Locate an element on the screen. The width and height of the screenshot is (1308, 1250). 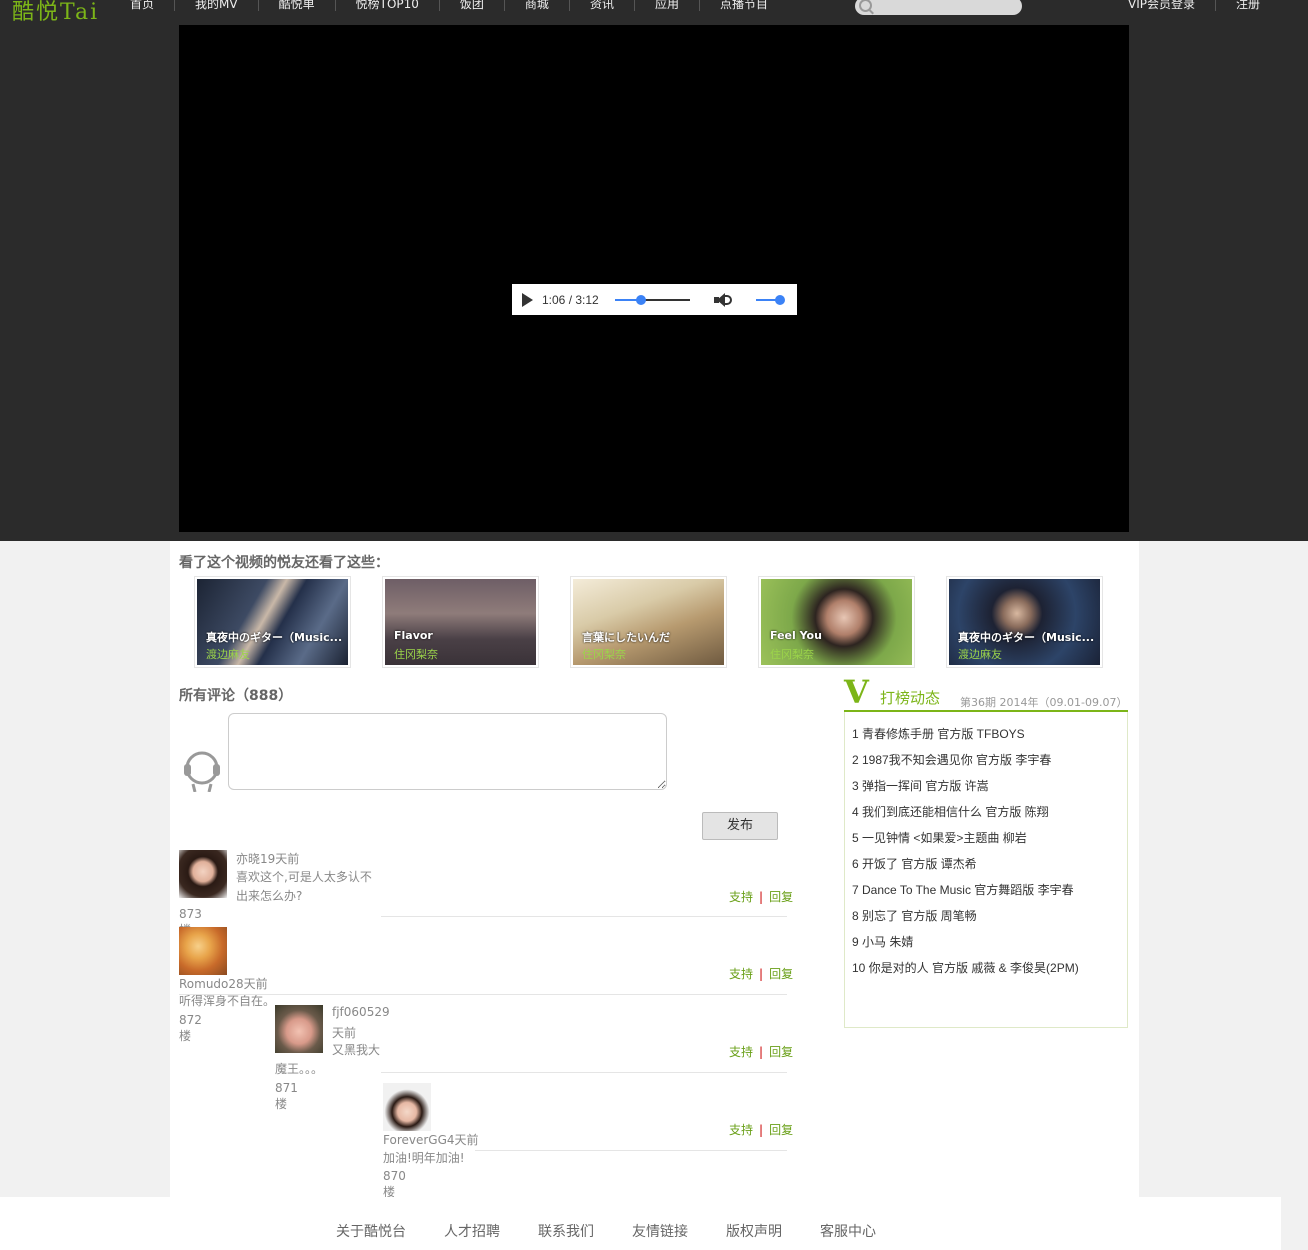
footer-link-friends: 友情链接 is located at coordinates (660, 1231).